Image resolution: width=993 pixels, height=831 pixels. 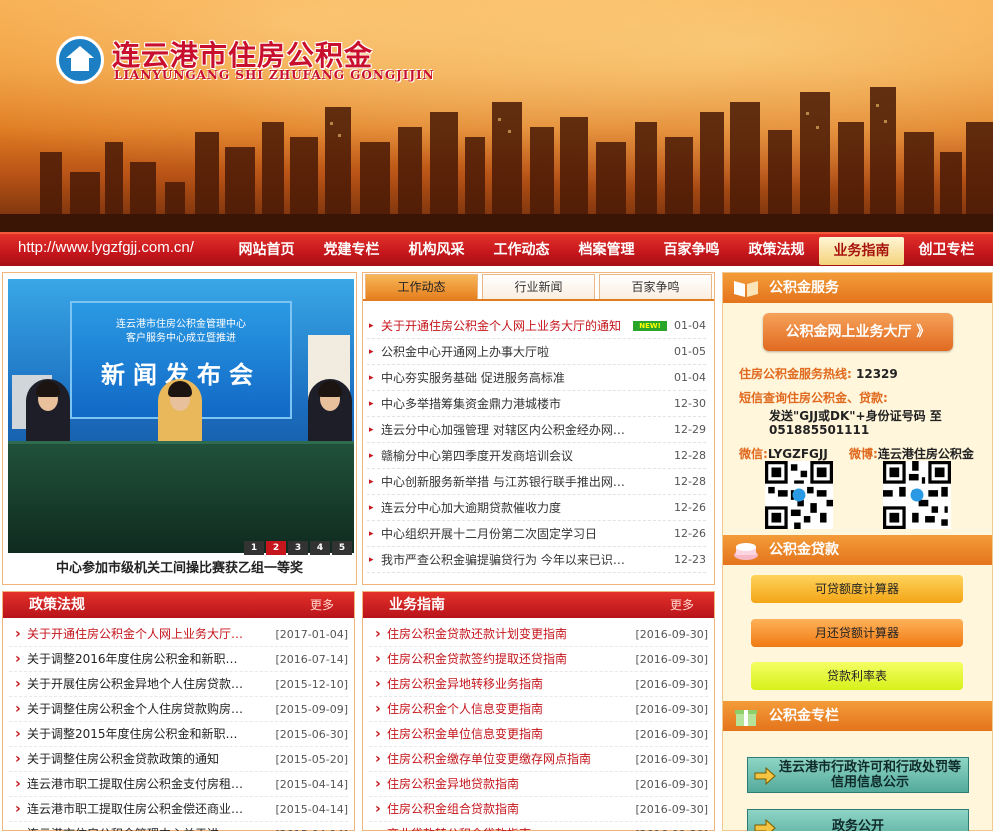 I want to click on nav-item-home: 网站首页, so click(x=266, y=250).